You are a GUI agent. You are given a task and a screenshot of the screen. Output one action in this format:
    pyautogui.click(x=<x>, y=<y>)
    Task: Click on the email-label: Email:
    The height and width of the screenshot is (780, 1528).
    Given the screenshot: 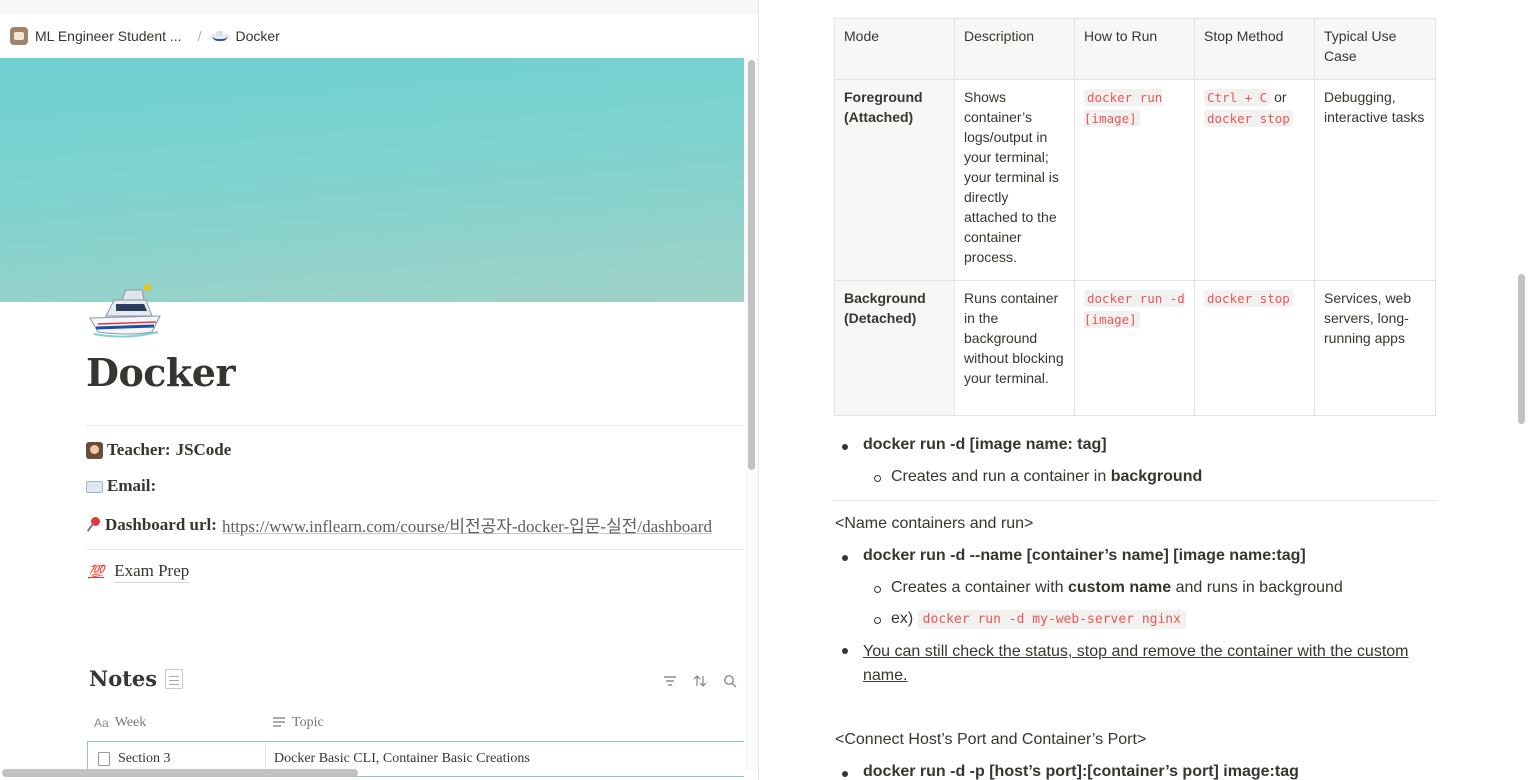 What is the action you would take?
    pyautogui.click(x=132, y=485)
    